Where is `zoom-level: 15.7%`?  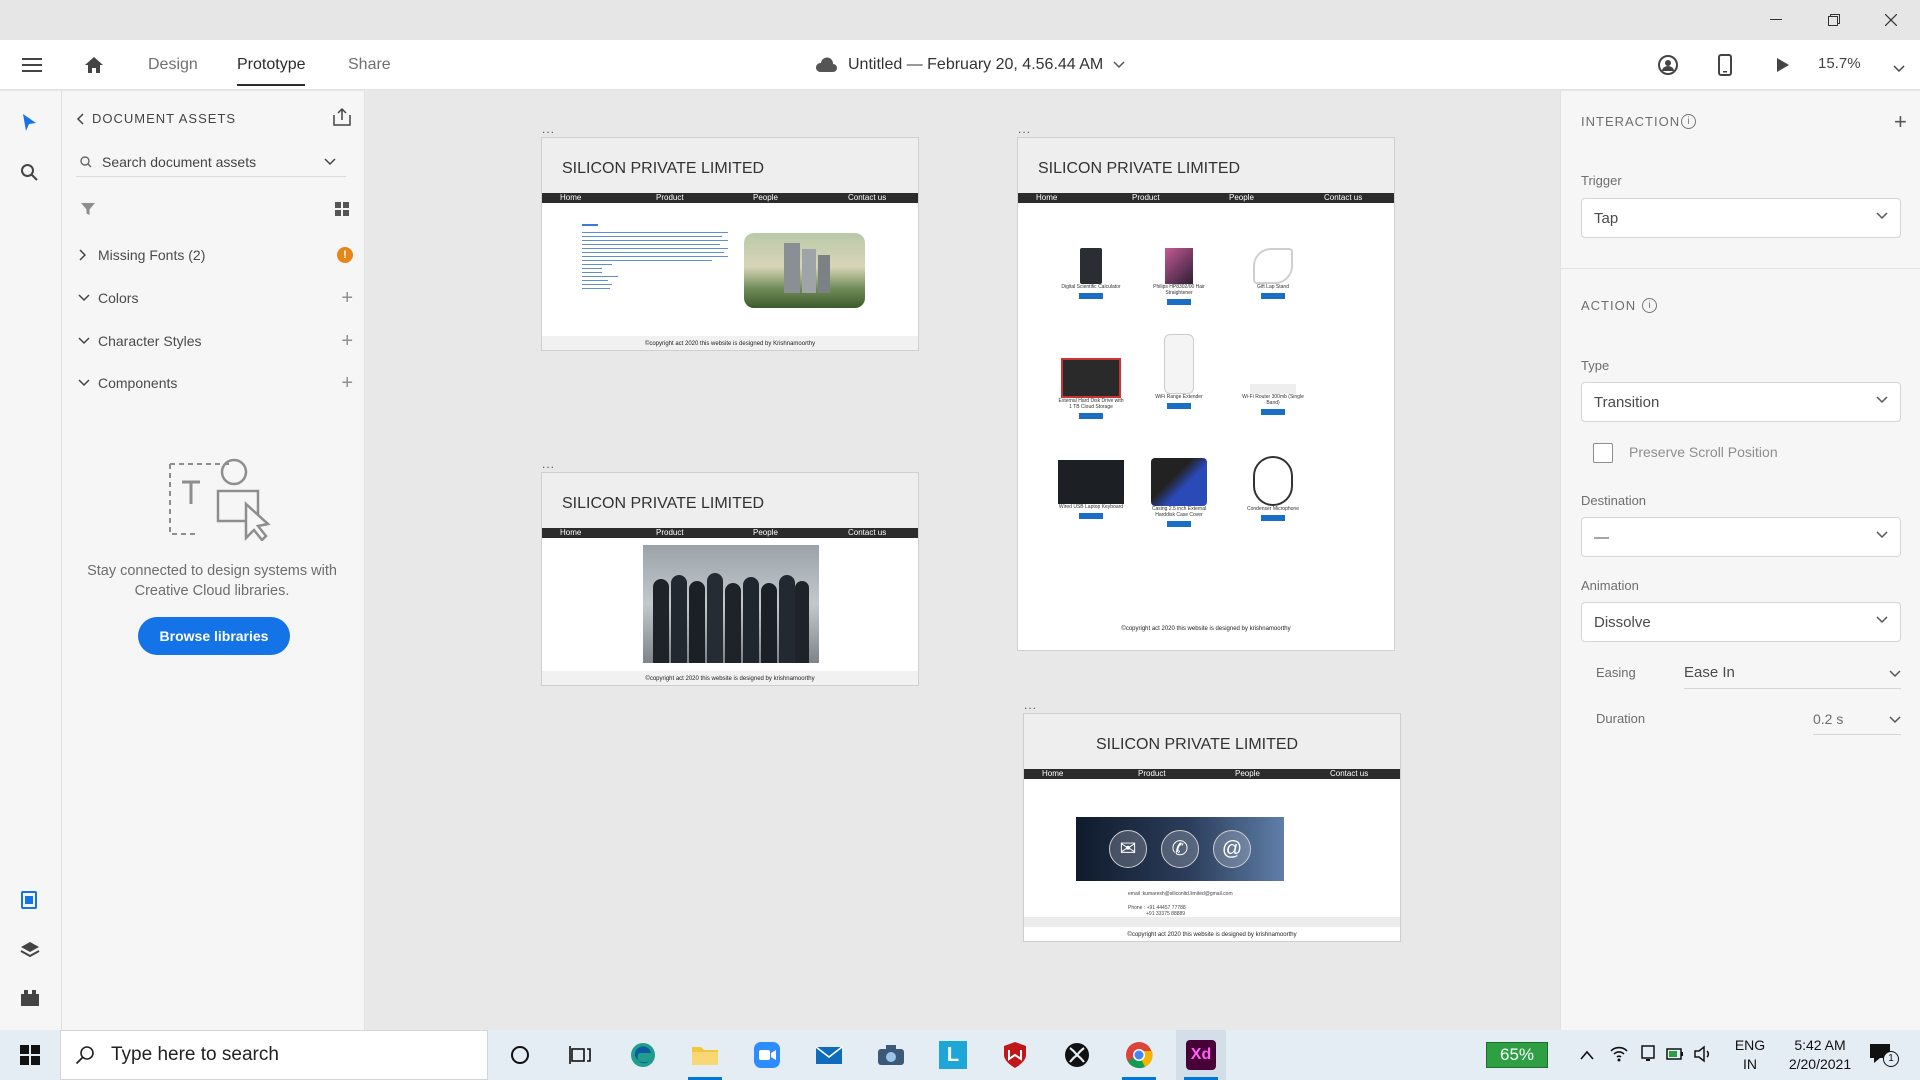
zoom-level: 15.7% is located at coordinates (1839, 63).